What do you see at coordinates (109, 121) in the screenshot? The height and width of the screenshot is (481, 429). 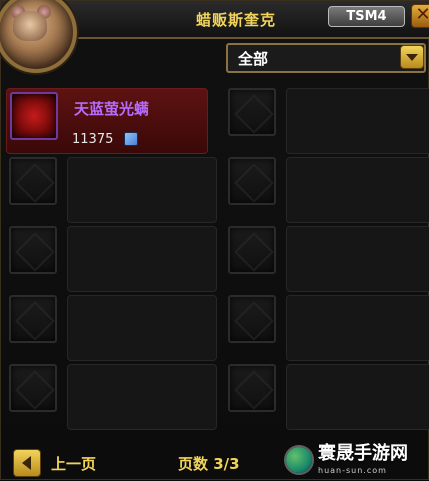 I see `merchant-slot-1: 天蓝萤光螨 11375` at bounding box center [109, 121].